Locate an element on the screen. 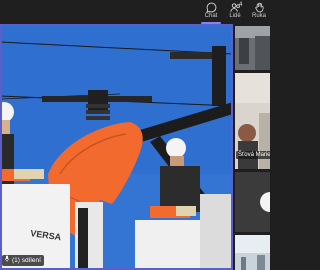 The width and height of the screenshot is (320, 270). raise-hand-button: Ruka is located at coordinates (258, 12).